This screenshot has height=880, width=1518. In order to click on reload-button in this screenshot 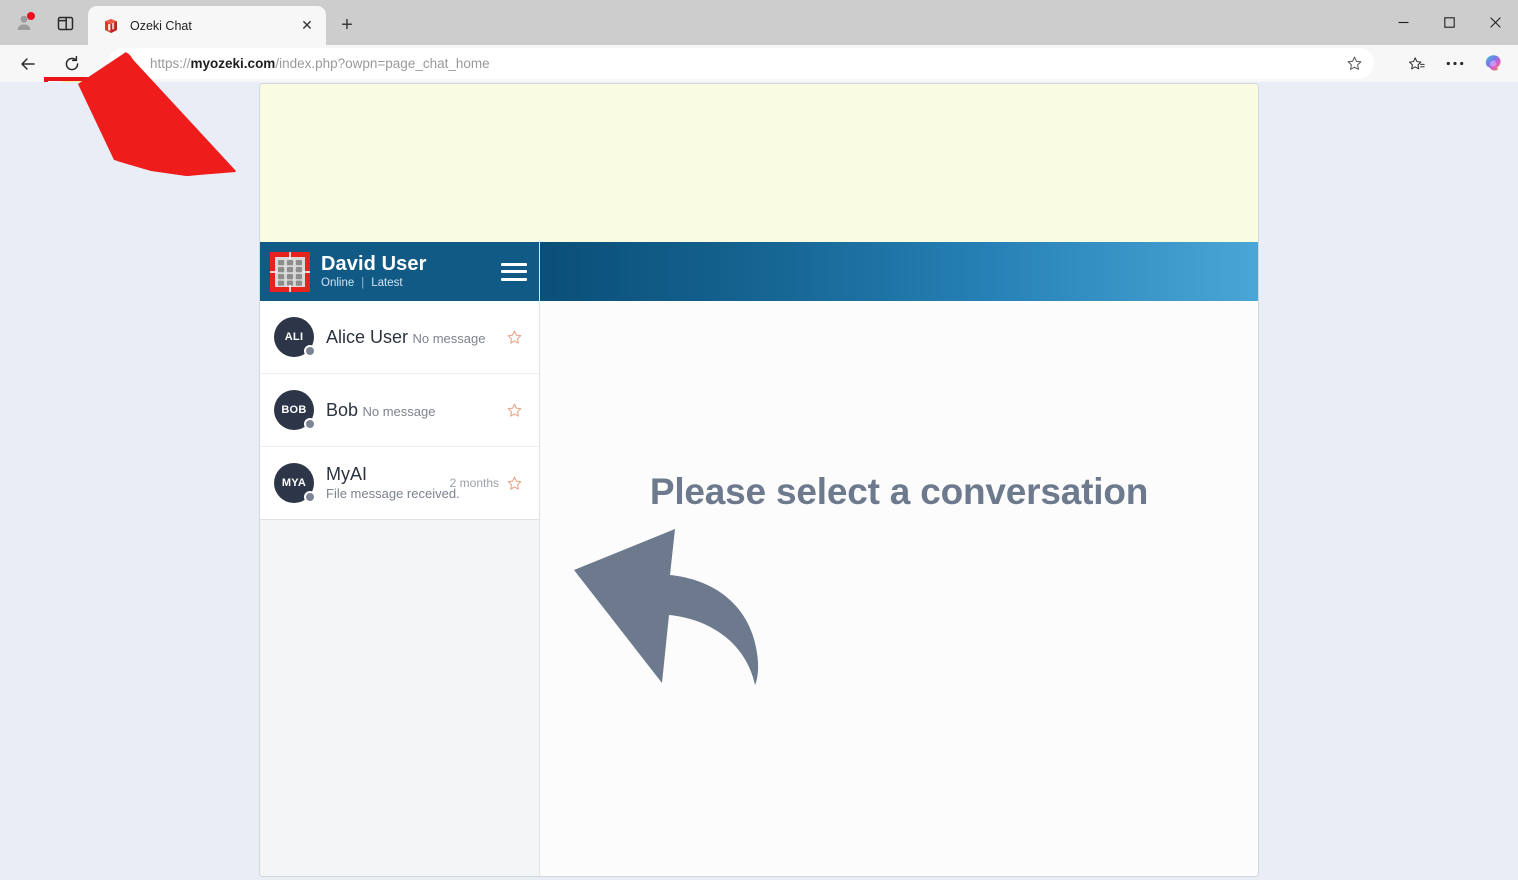, I will do `click(72, 63)`.